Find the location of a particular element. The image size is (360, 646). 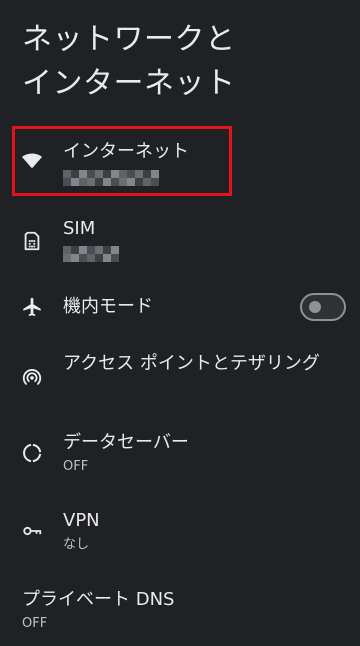

list-item-vpn: VPN なし is located at coordinates (180, 532).